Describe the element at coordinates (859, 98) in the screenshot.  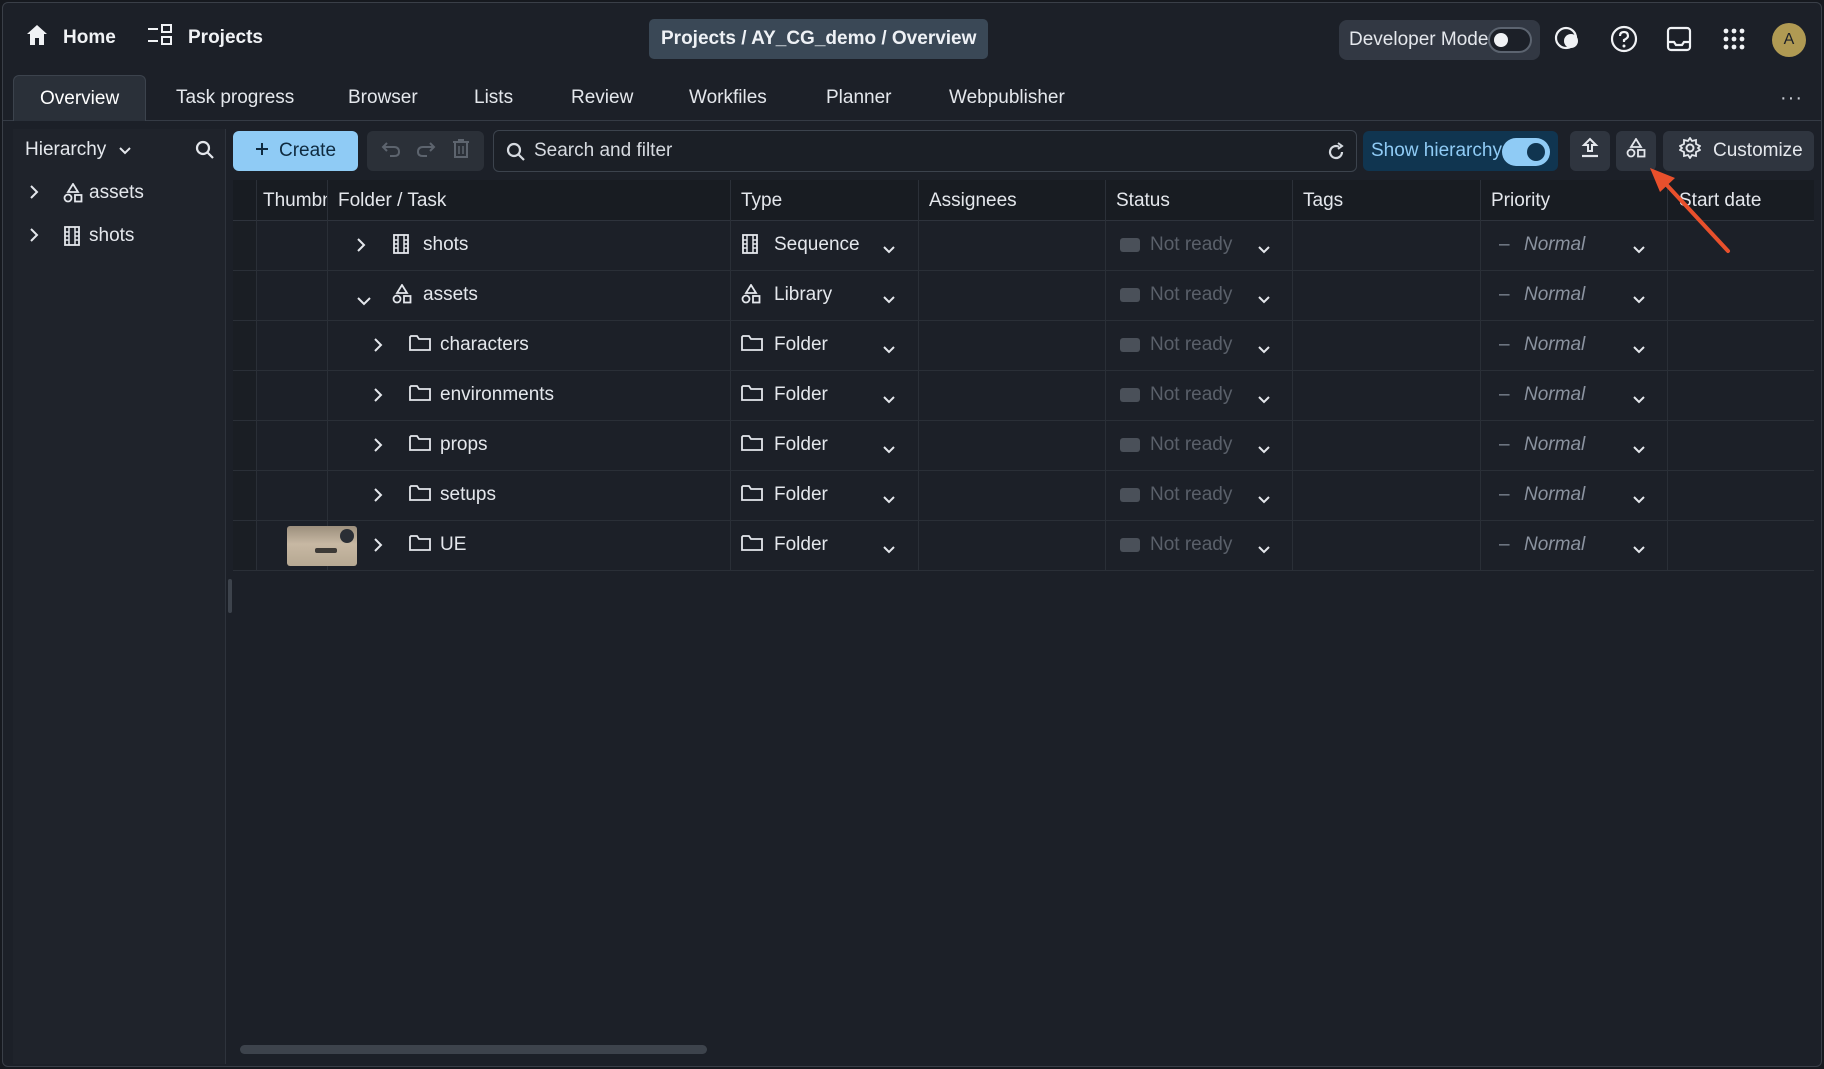
I see `tab-planner: Planner` at that location.